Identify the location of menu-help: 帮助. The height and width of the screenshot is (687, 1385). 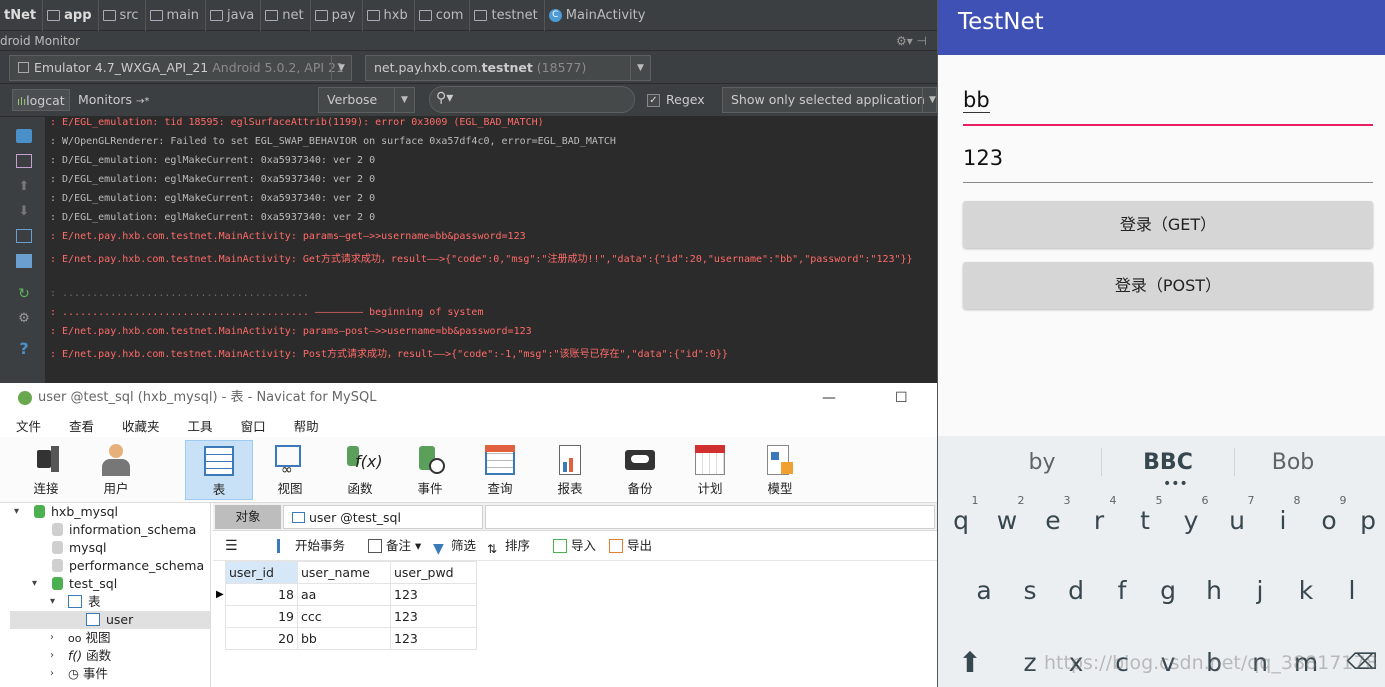
(304, 425).